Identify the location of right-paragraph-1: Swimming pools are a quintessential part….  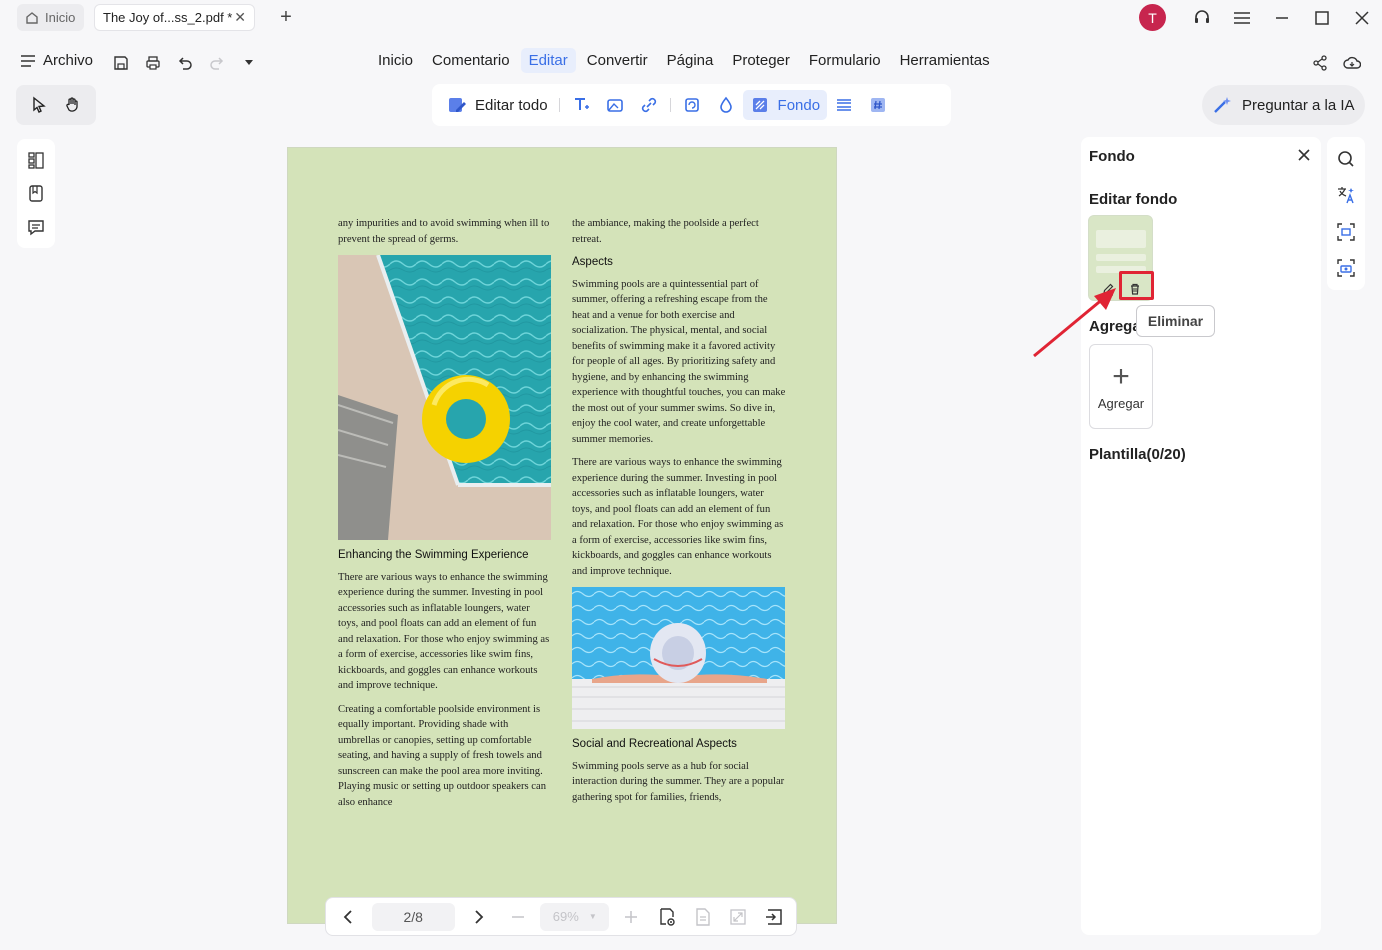
(679, 361).